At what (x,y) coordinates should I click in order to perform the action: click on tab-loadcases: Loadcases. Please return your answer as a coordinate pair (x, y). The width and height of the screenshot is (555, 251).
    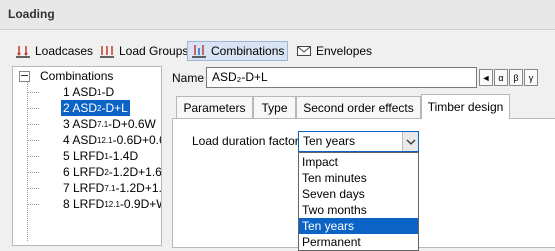
    Looking at the image, I should click on (54, 51).